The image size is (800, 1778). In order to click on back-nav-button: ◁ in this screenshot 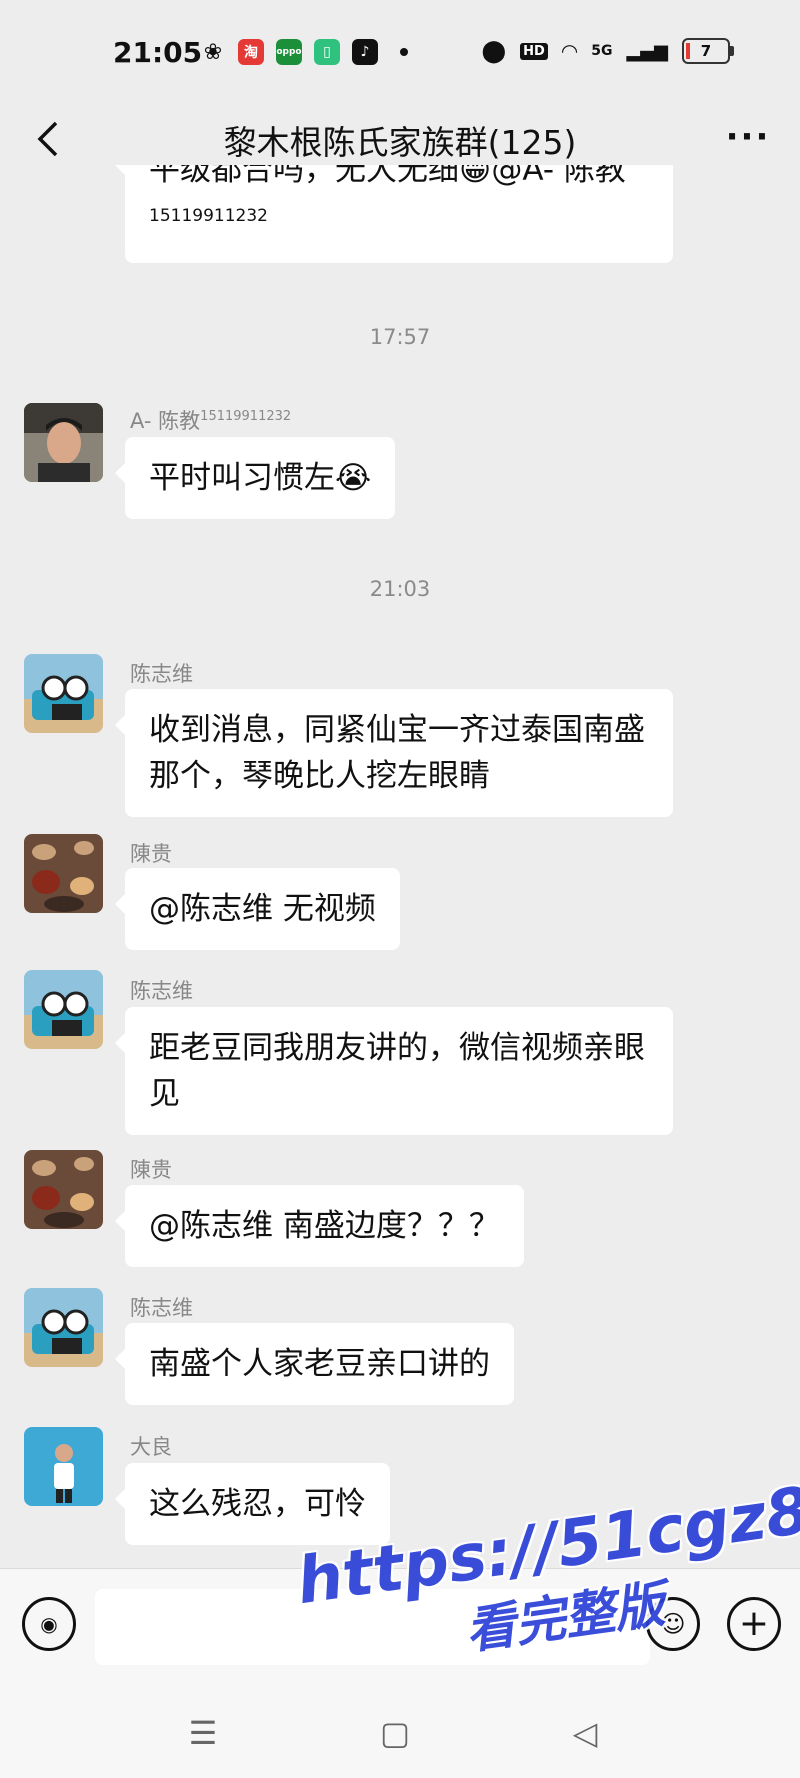, I will do `click(585, 1733)`.